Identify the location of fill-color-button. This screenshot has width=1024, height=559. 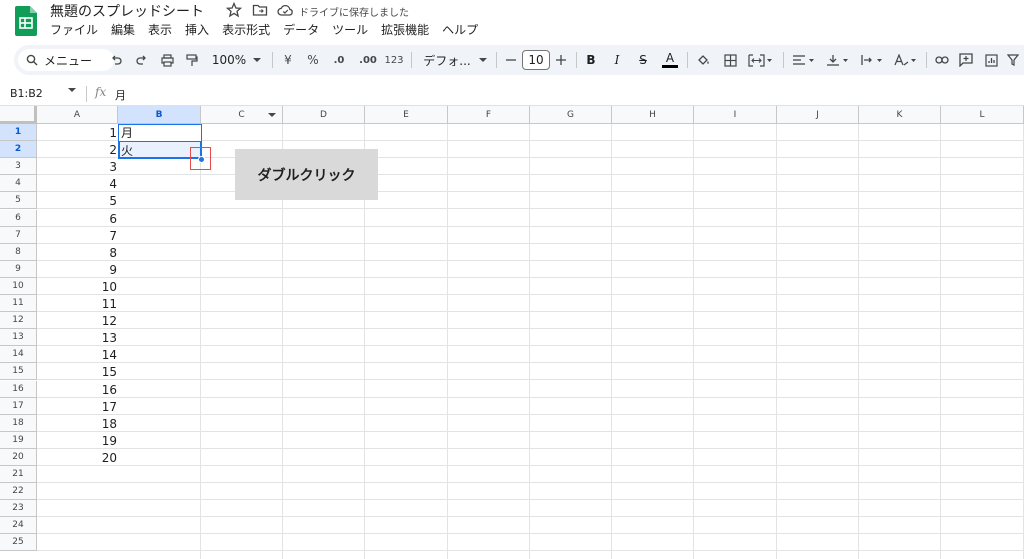
(704, 60).